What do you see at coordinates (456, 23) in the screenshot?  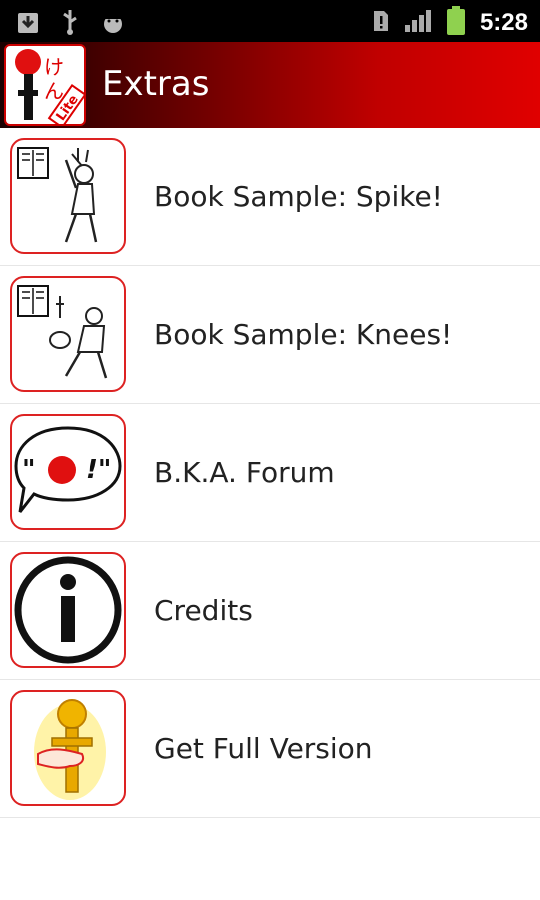 I see `battery-icon` at bounding box center [456, 23].